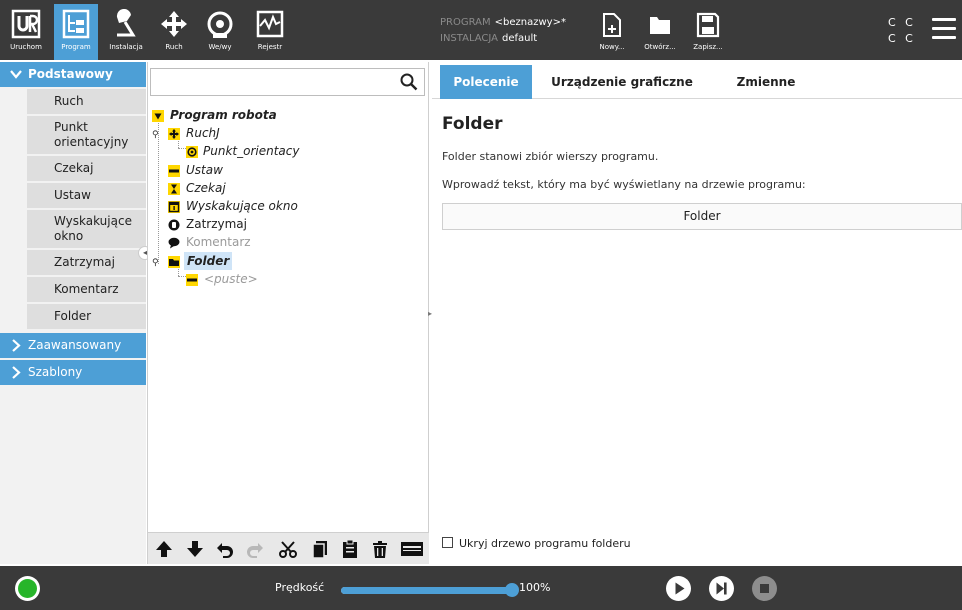 The height and width of the screenshot is (610, 962). What do you see at coordinates (288, 549) in the screenshot?
I see `cut-icon` at bounding box center [288, 549].